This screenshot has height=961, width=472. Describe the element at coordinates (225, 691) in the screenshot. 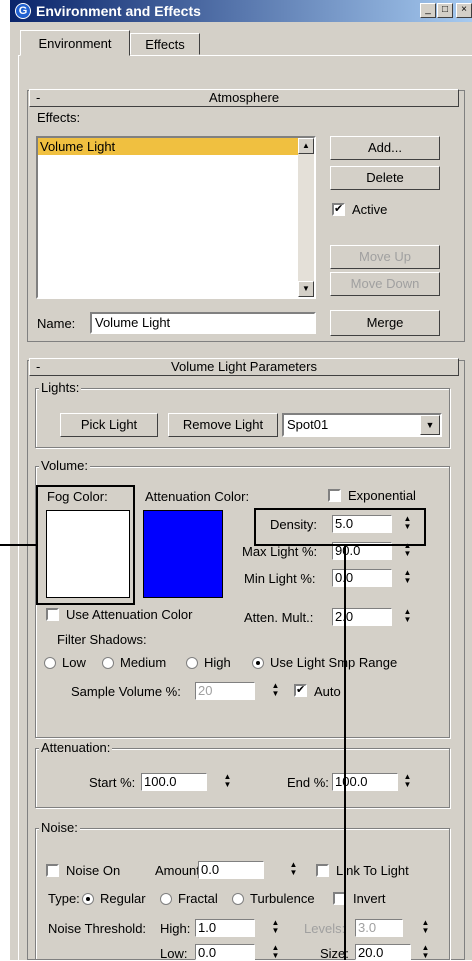

I see `sample-volume-field: 20` at that location.